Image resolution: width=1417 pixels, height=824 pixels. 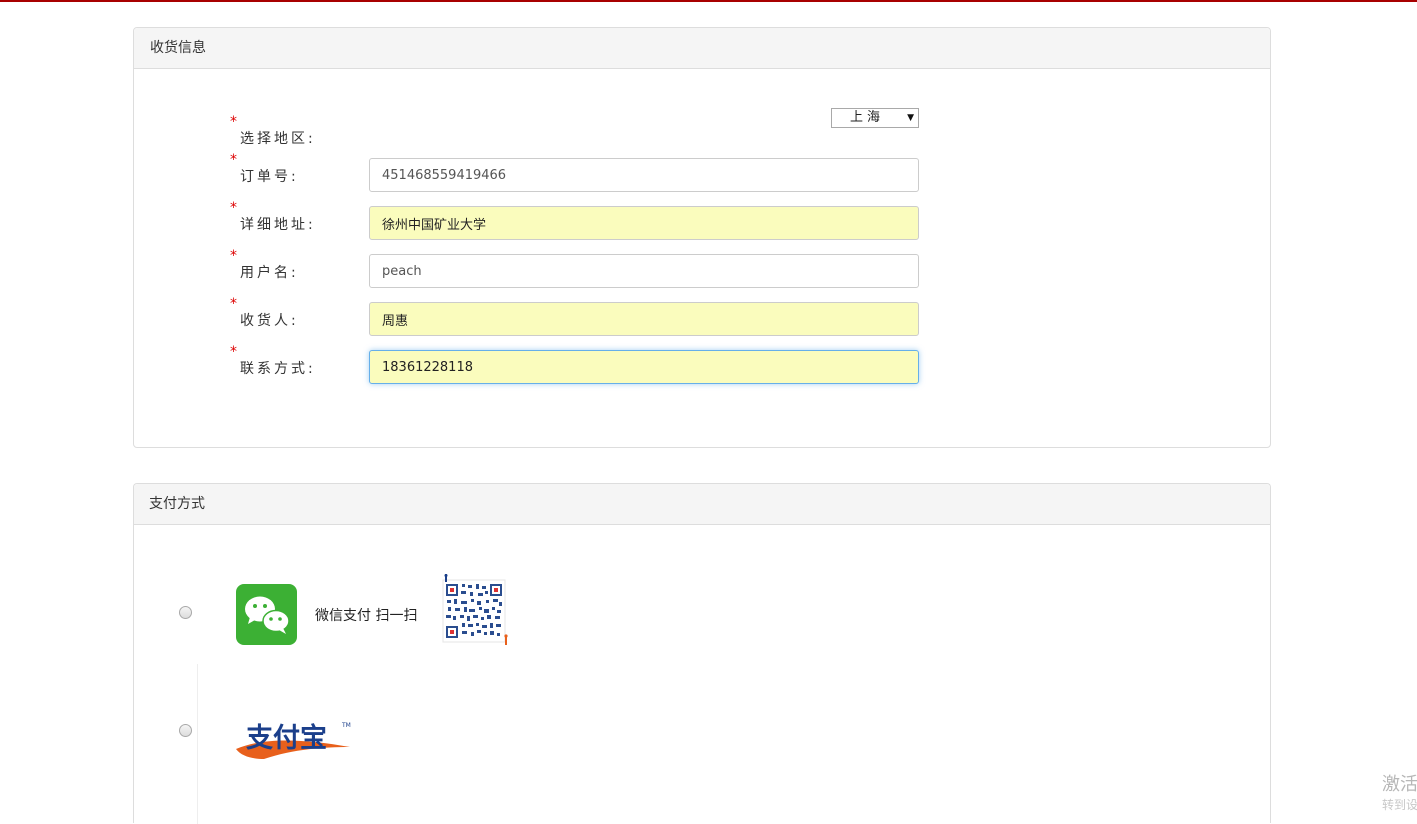 What do you see at coordinates (702, 504) in the screenshot?
I see `payment-panel-title: 支付方式` at bounding box center [702, 504].